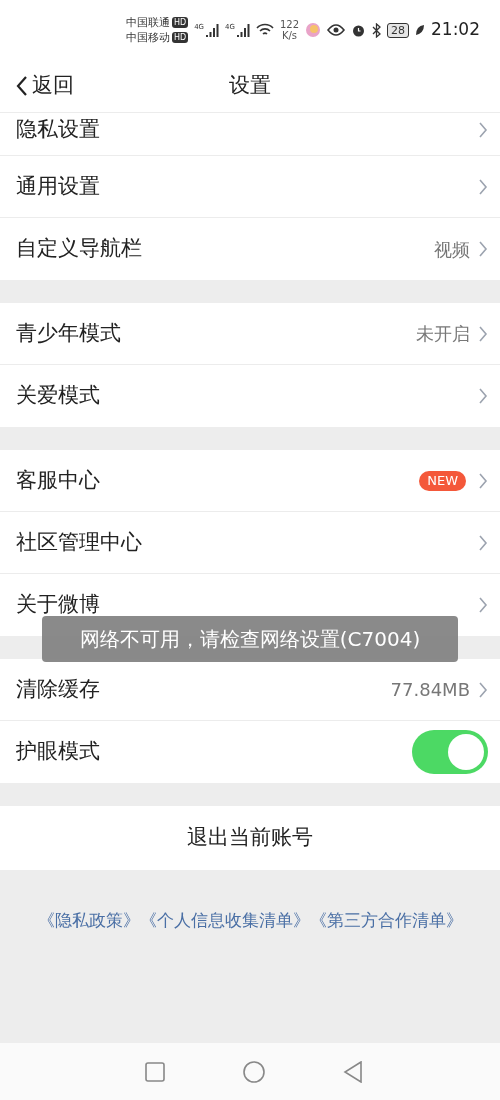 The height and width of the screenshot is (1100, 500). Describe the element at coordinates (88, 921) in the screenshot. I see `policy-link: 《隐私政策》` at that location.